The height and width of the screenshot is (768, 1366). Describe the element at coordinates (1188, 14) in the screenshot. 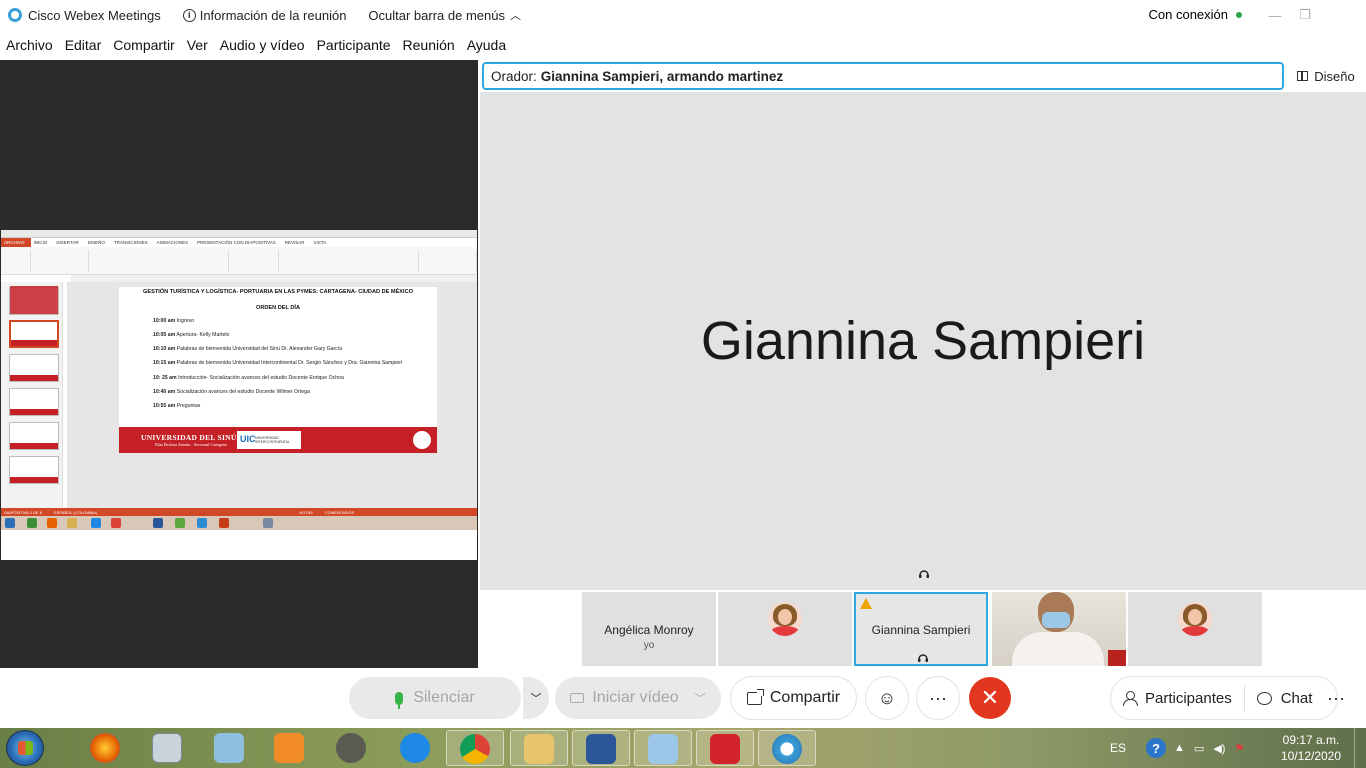

I see `connection-label: Con conexión` at that location.